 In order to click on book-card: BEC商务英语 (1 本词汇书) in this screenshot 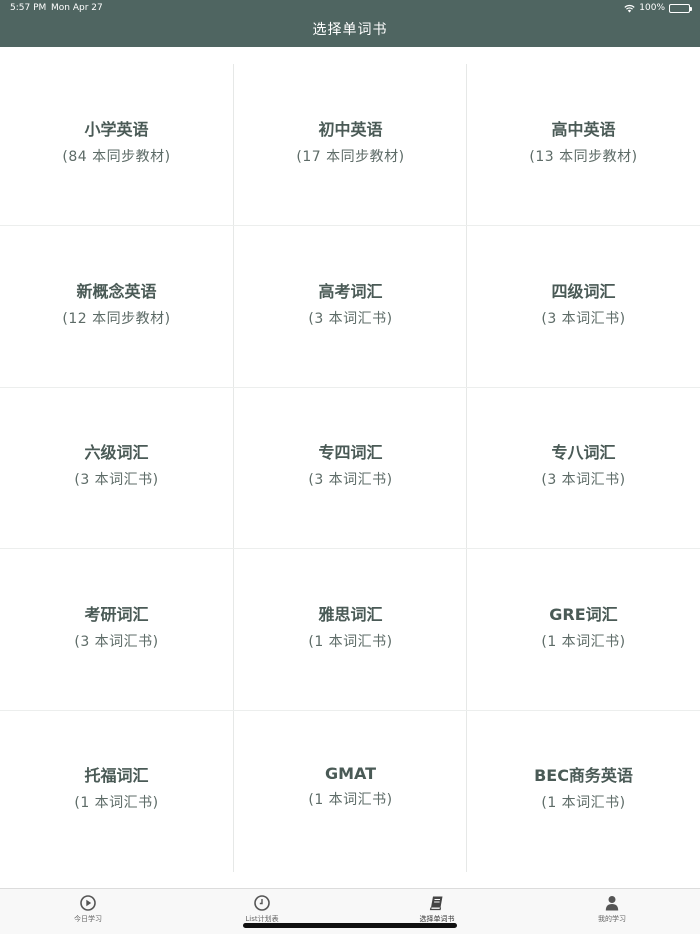, I will do `click(583, 790)`.